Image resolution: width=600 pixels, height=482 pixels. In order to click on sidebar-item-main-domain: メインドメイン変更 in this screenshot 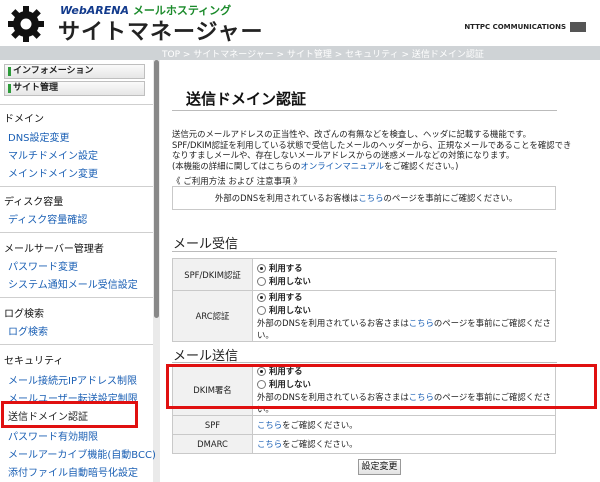, I will do `click(53, 172)`.